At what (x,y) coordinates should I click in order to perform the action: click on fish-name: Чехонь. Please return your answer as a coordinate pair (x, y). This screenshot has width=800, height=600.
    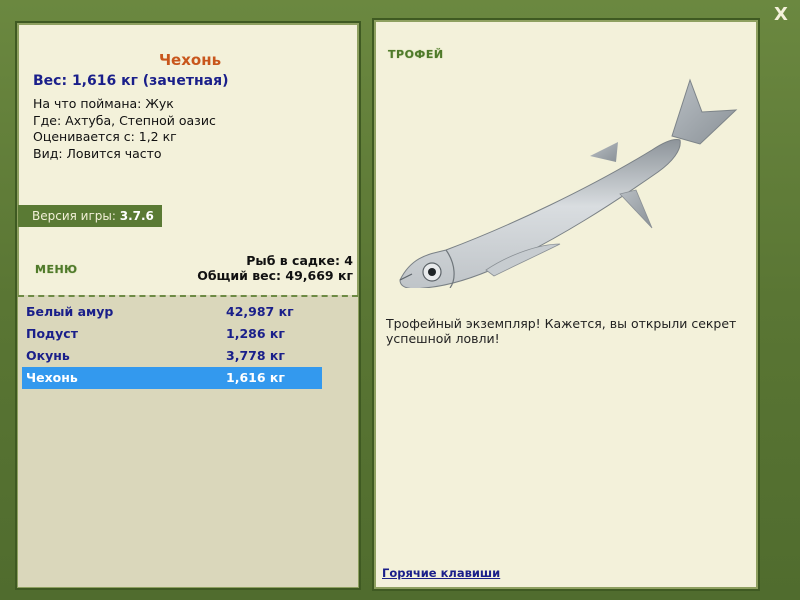
    Looking at the image, I should click on (52, 377).